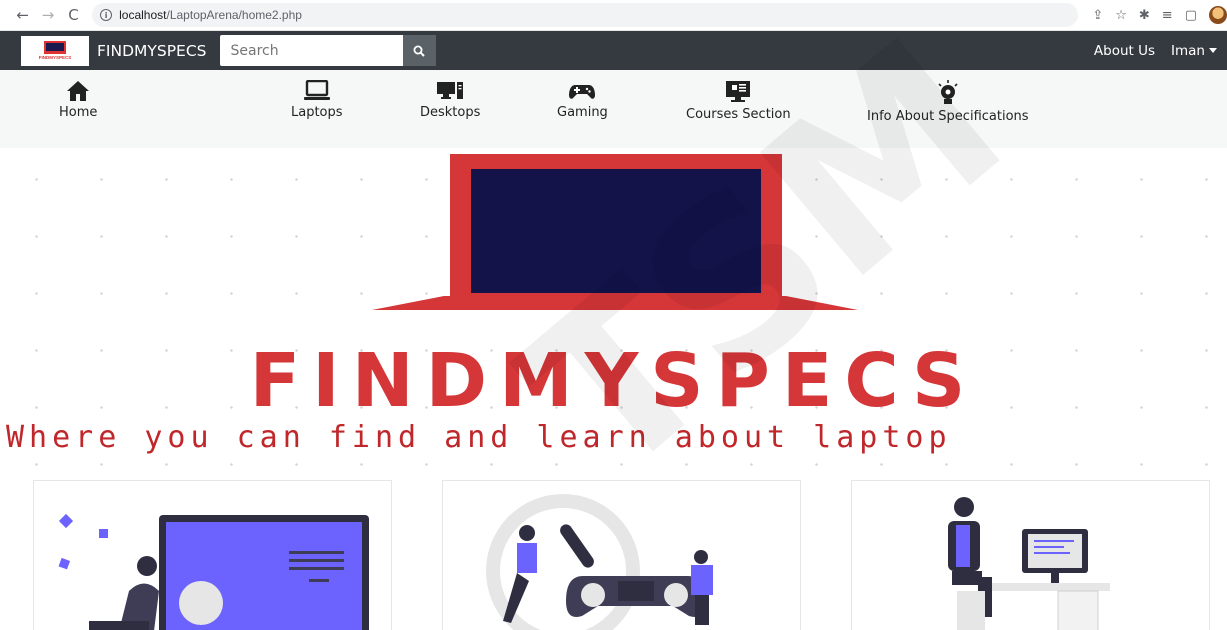 The height and width of the screenshot is (630, 1227). What do you see at coordinates (143, 15) in the screenshot?
I see `url-host: localhost` at bounding box center [143, 15].